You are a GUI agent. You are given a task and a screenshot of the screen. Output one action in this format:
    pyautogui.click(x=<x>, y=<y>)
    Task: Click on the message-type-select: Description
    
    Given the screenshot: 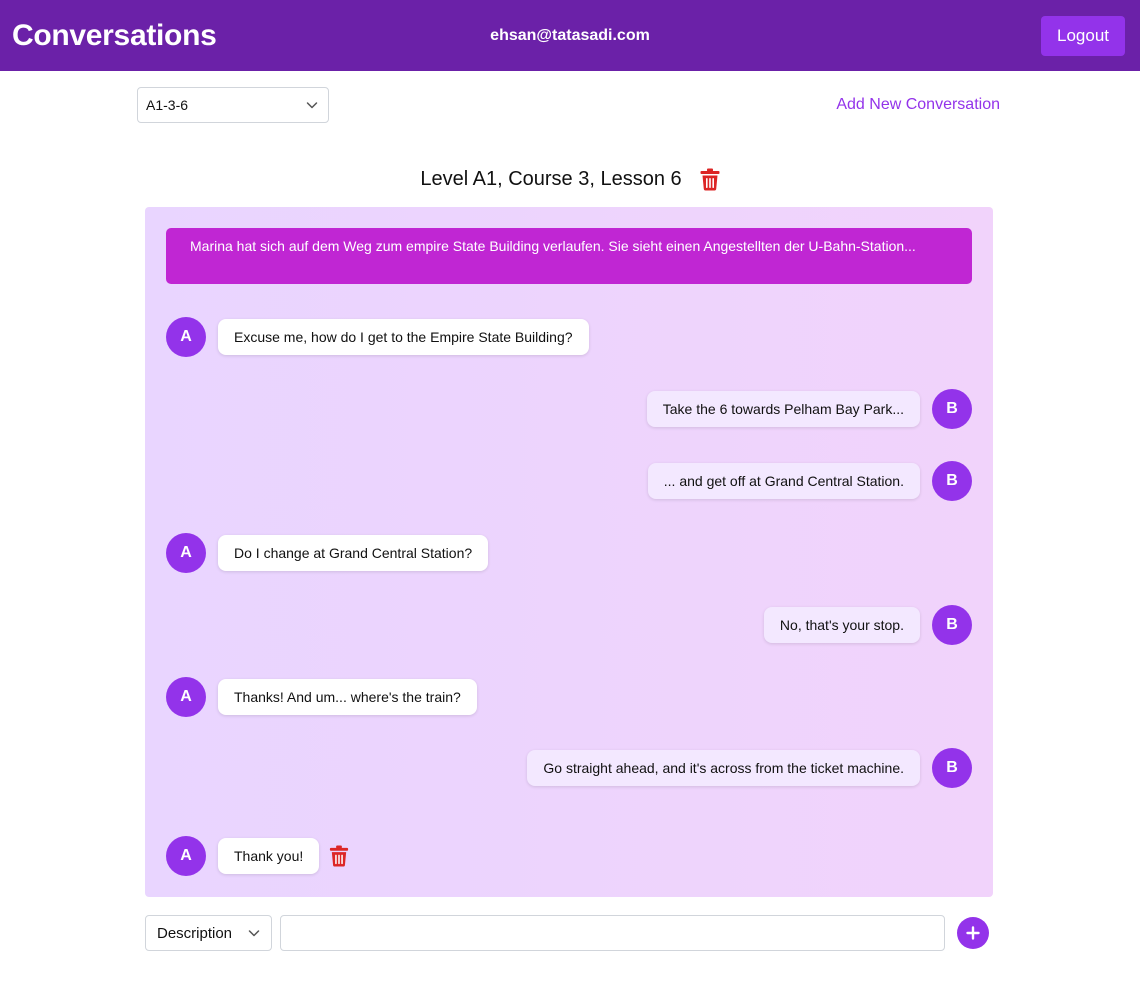 What is the action you would take?
    pyautogui.click(x=208, y=933)
    